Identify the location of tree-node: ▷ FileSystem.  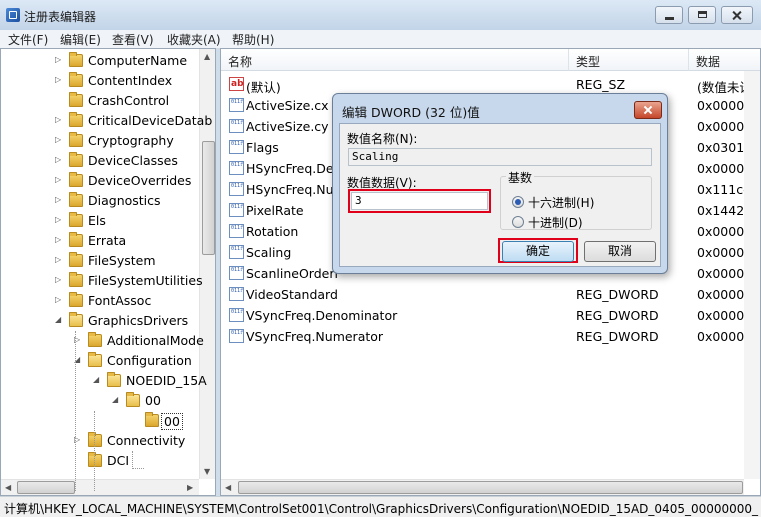
(100, 261).